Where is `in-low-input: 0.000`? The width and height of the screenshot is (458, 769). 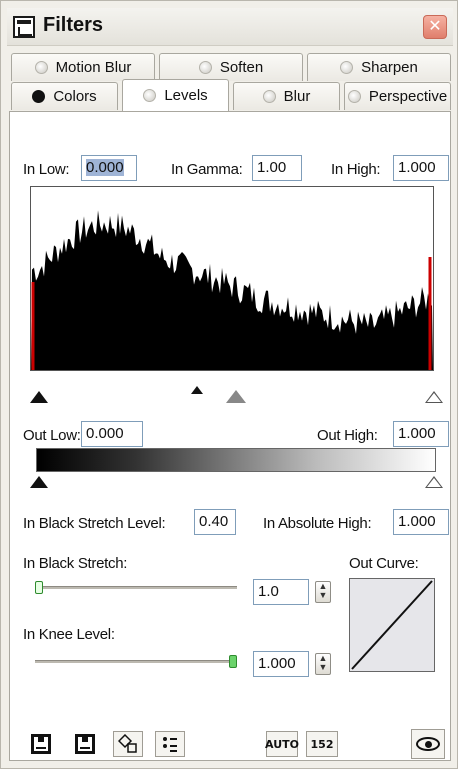
in-low-input: 0.000 is located at coordinates (109, 168).